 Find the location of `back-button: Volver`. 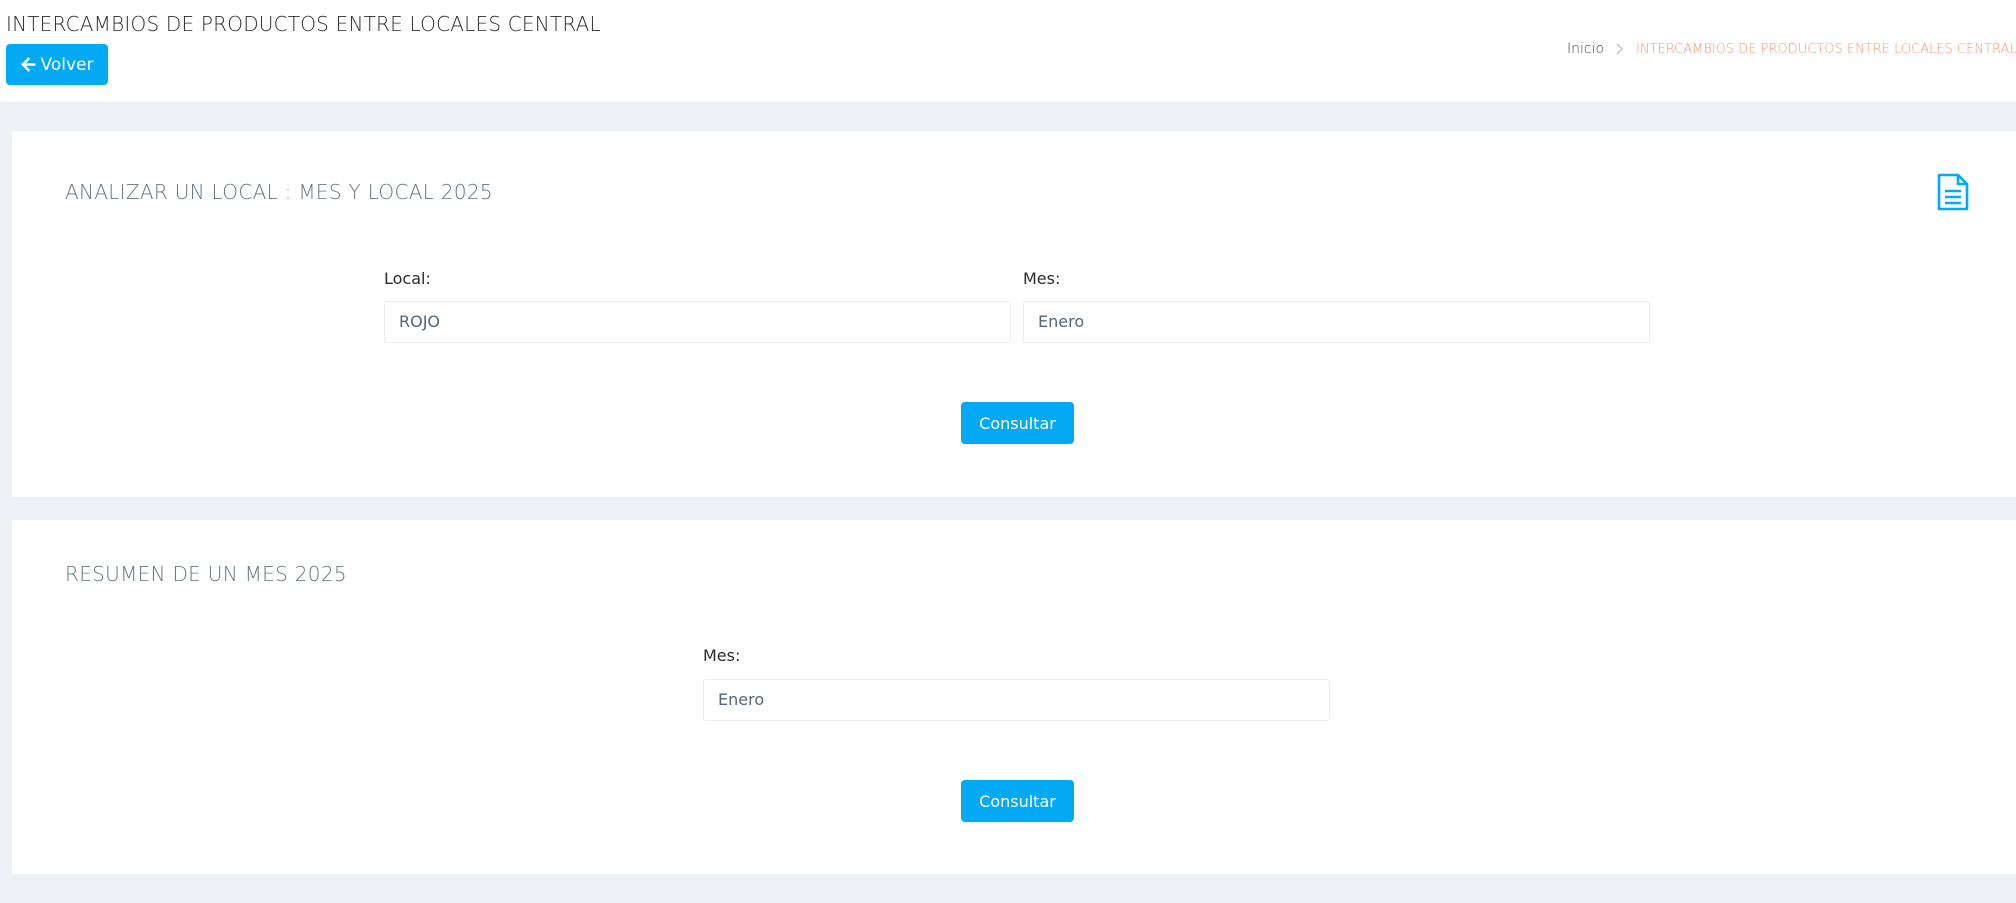

back-button: Volver is located at coordinates (57, 64).